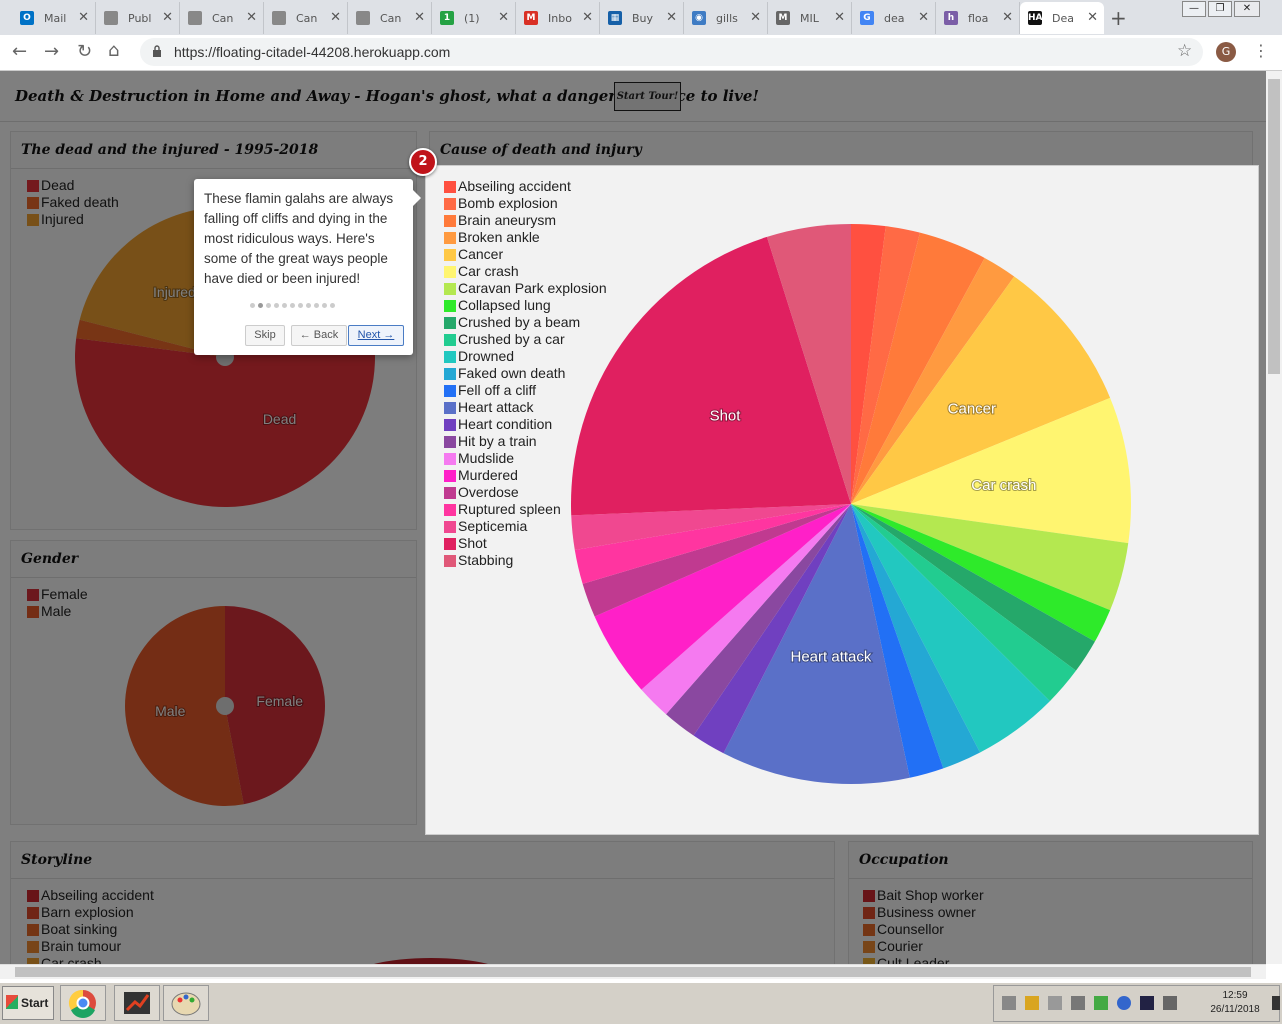 The height and width of the screenshot is (1024, 1282). What do you see at coordinates (376, 335) in the screenshot?
I see `tour-next-button: Next →` at bounding box center [376, 335].